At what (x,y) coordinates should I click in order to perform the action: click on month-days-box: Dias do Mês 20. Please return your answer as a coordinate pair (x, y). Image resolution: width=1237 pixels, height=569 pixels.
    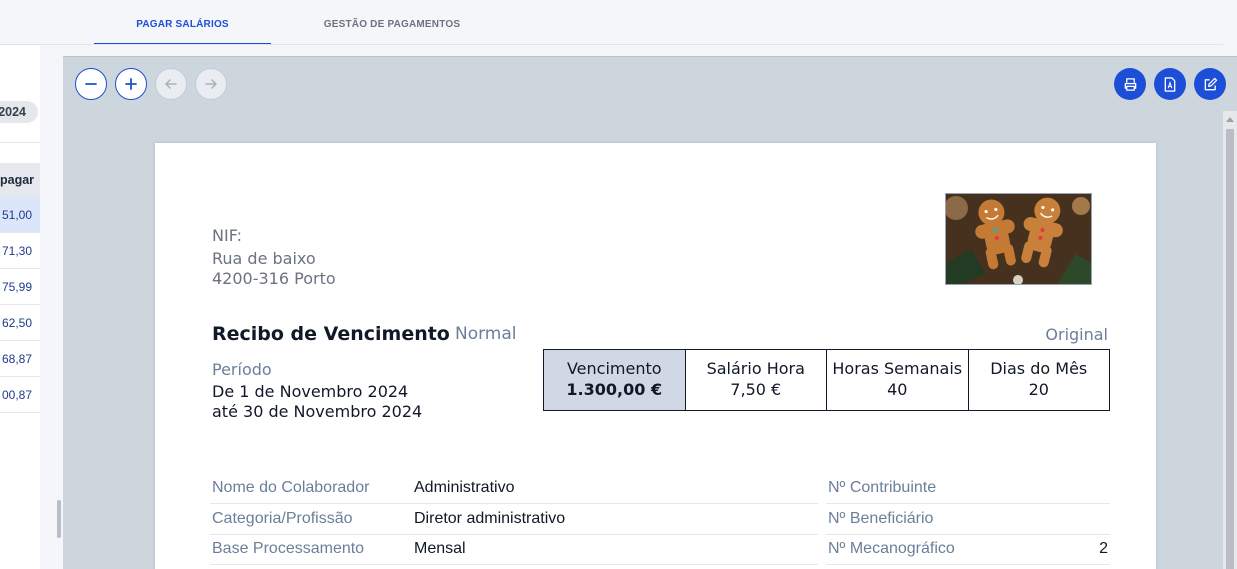
    Looking at the image, I should click on (1039, 380).